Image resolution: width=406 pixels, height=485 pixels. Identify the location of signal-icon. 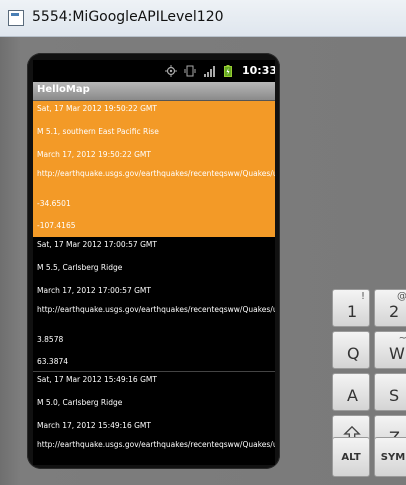
(209, 71).